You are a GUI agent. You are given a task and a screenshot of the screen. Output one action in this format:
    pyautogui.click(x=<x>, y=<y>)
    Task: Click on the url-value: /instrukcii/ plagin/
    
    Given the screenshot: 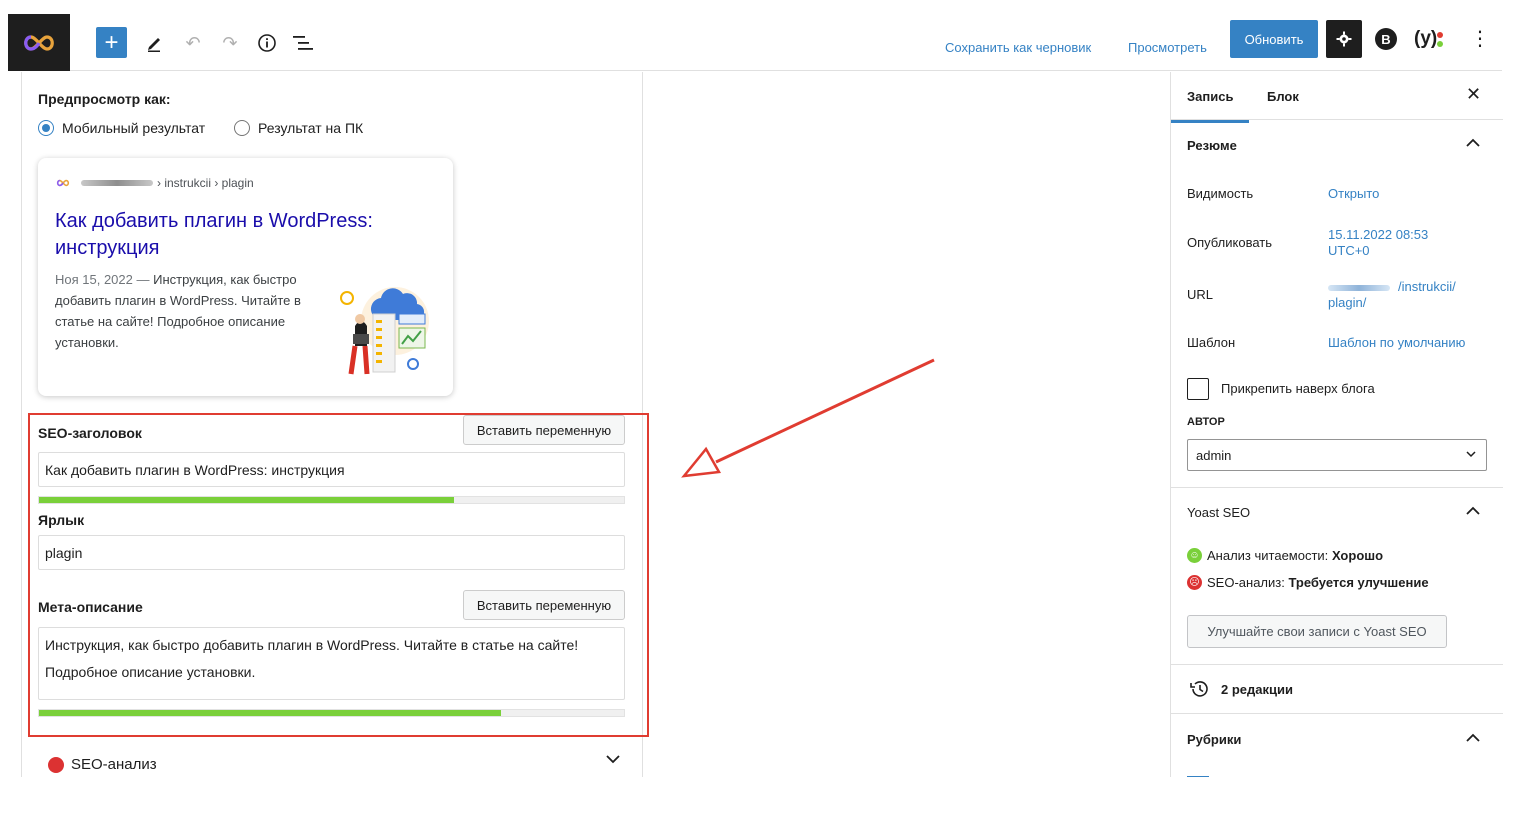 What is the action you would take?
    pyautogui.click(x=1392, y=295)
    